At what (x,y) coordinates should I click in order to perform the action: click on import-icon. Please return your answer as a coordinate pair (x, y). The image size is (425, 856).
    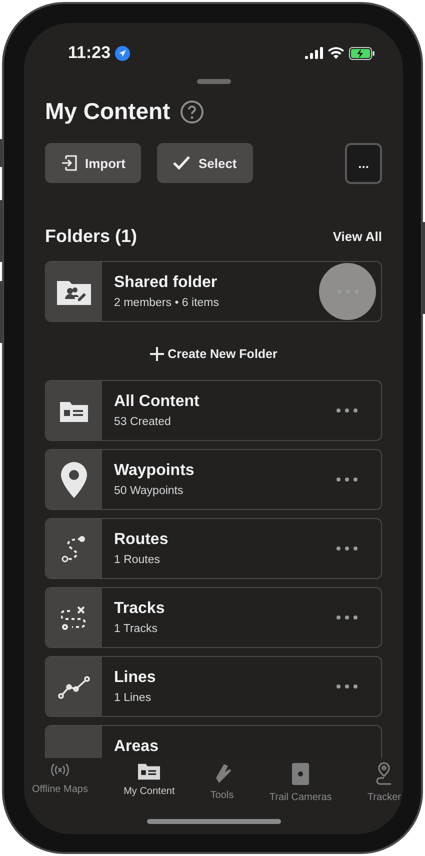
    Looking at the image, I should click on (69, 163).